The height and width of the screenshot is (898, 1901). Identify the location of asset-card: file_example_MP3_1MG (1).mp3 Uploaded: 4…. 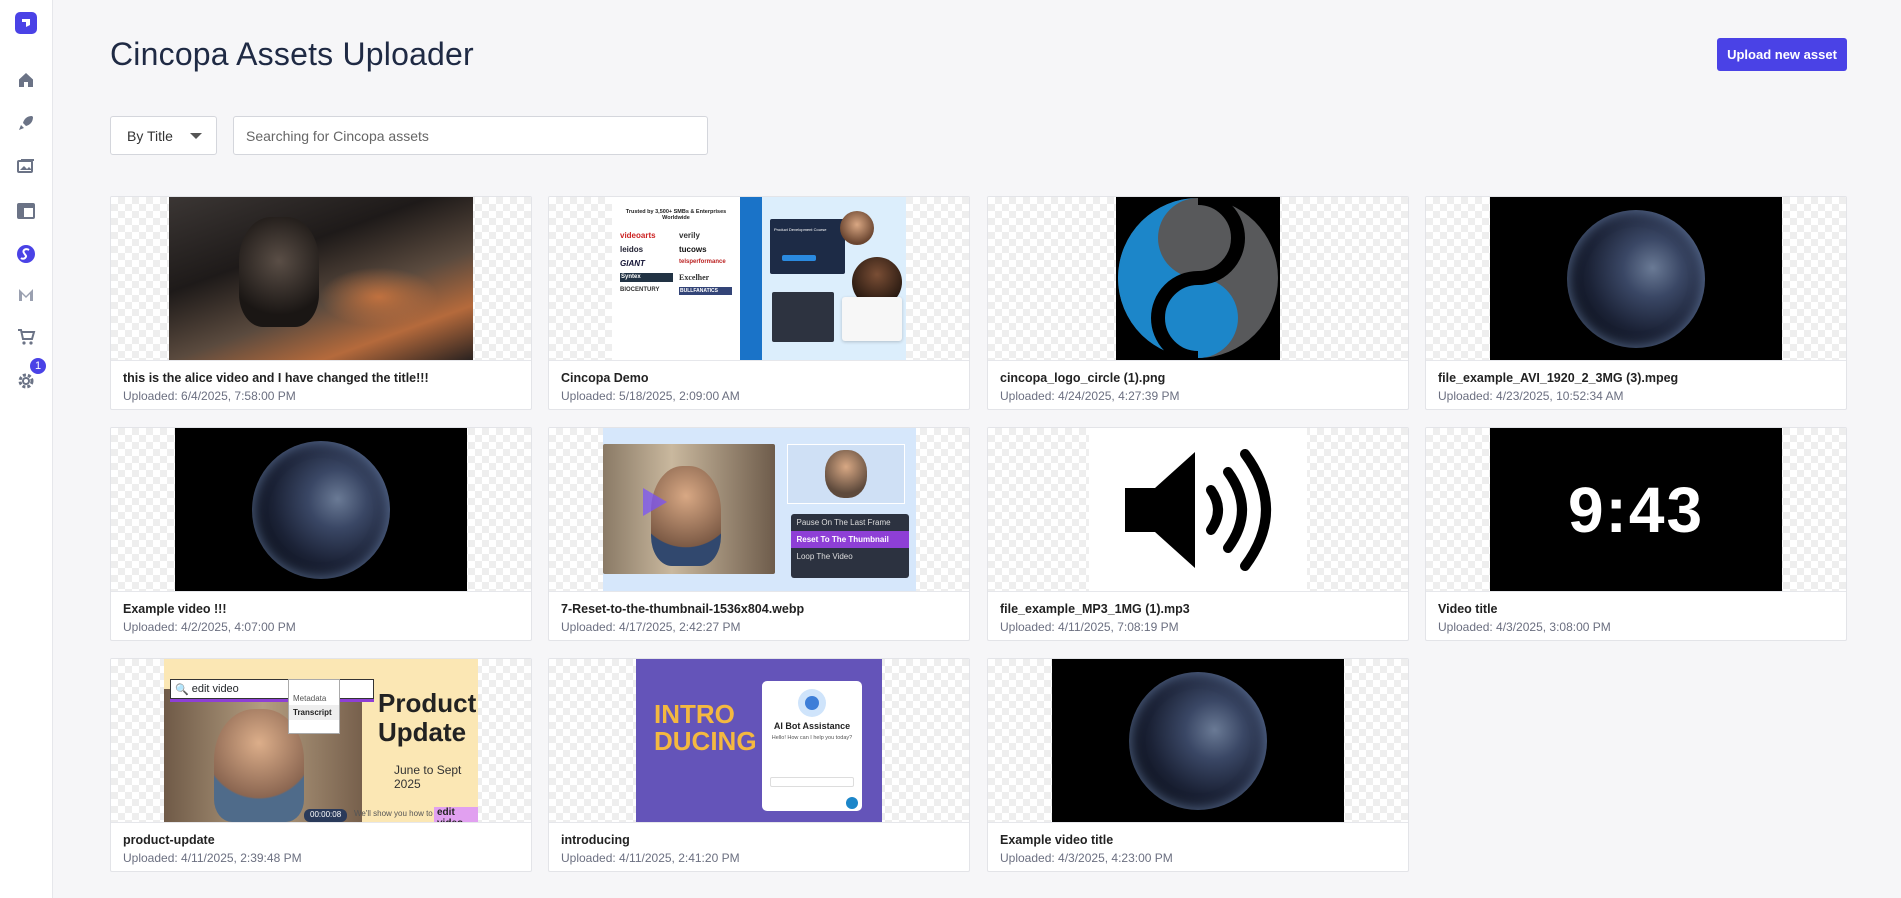
(1198, 534).